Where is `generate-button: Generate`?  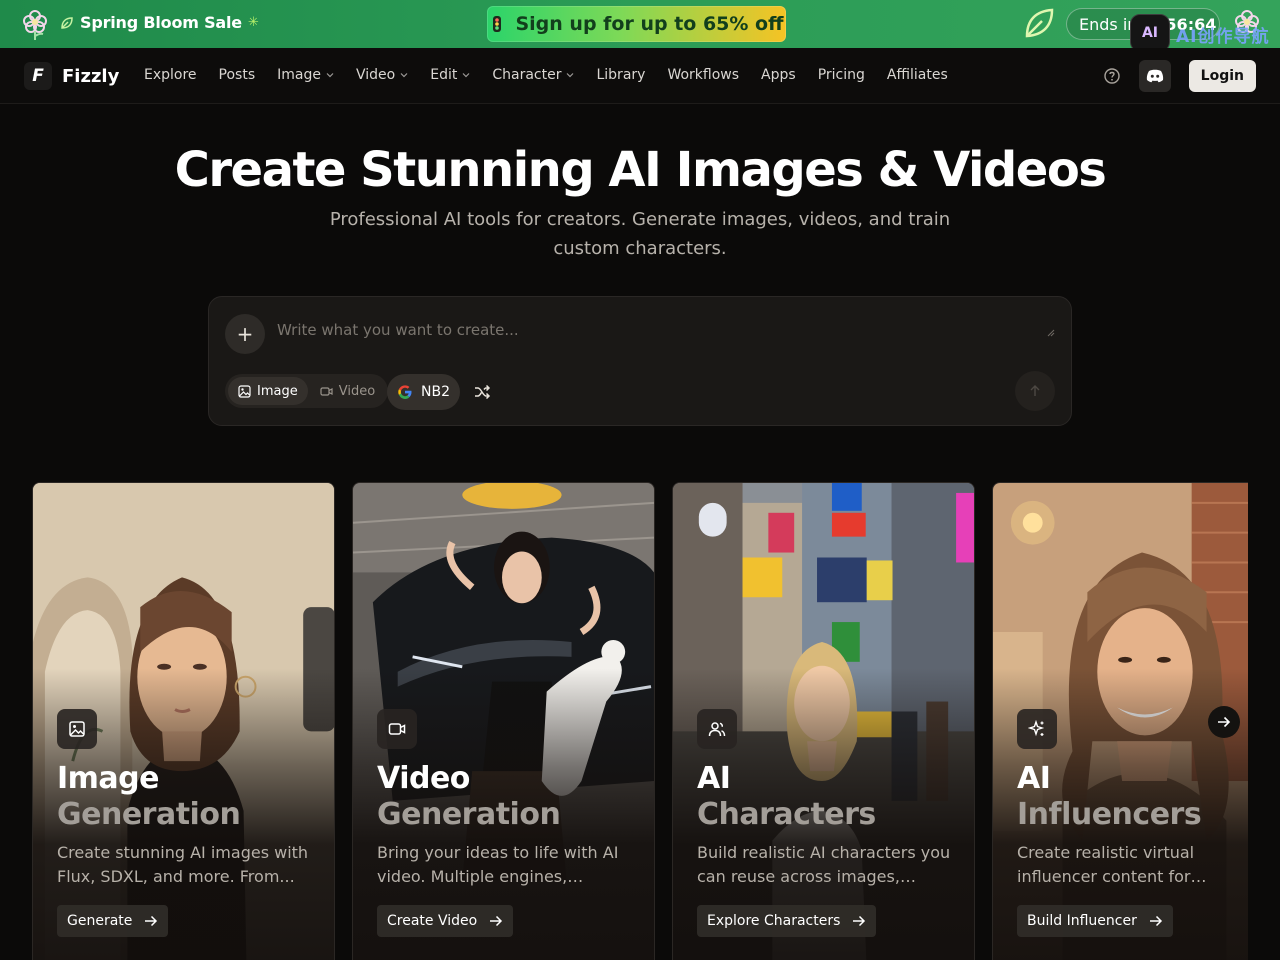
generate-button: Generate is located at coordinates (113, 921).